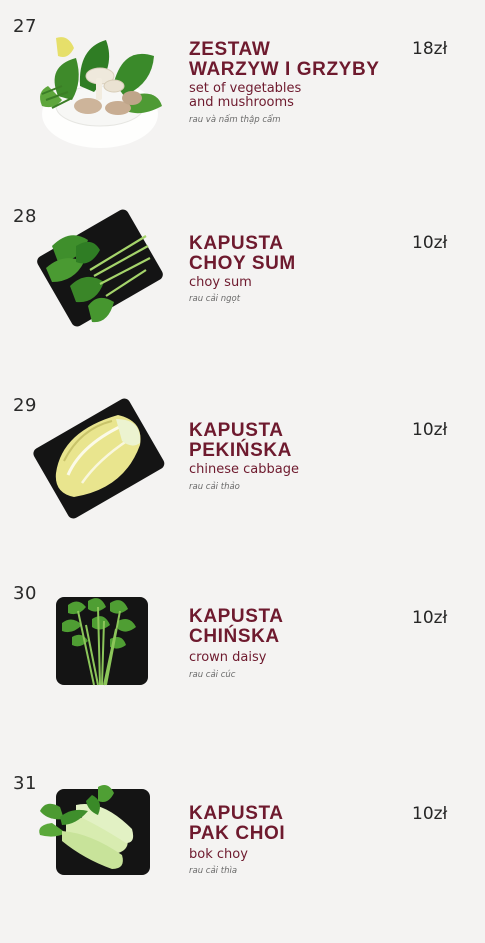 Image resolution: width=485 pixels, height=943 pixels. Describe the element at coordinates (244, 469) in the screenshot. I see `item-english-name: chinese cabbage` at that location.